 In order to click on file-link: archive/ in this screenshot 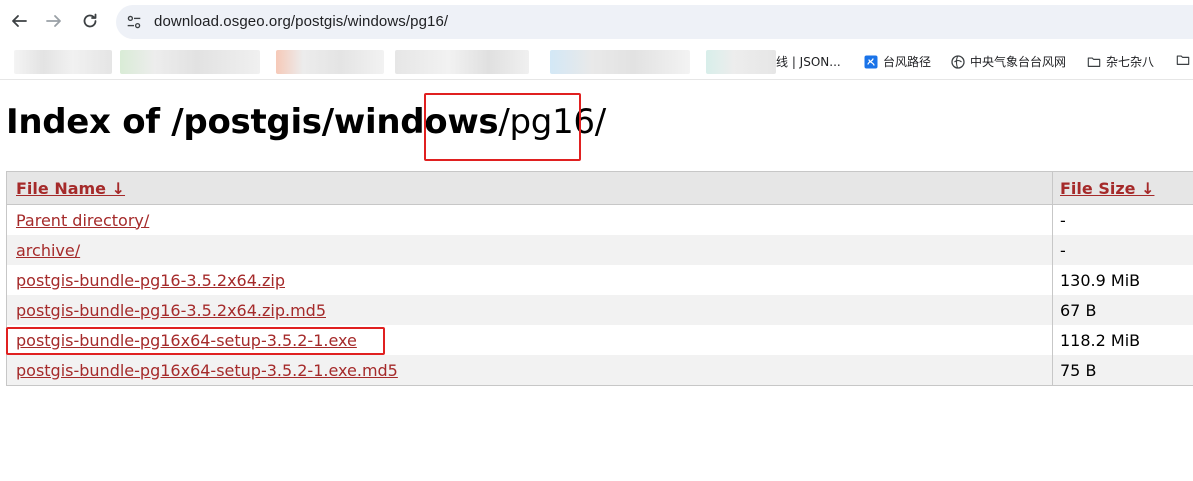, I will do `click(48, 250)`.